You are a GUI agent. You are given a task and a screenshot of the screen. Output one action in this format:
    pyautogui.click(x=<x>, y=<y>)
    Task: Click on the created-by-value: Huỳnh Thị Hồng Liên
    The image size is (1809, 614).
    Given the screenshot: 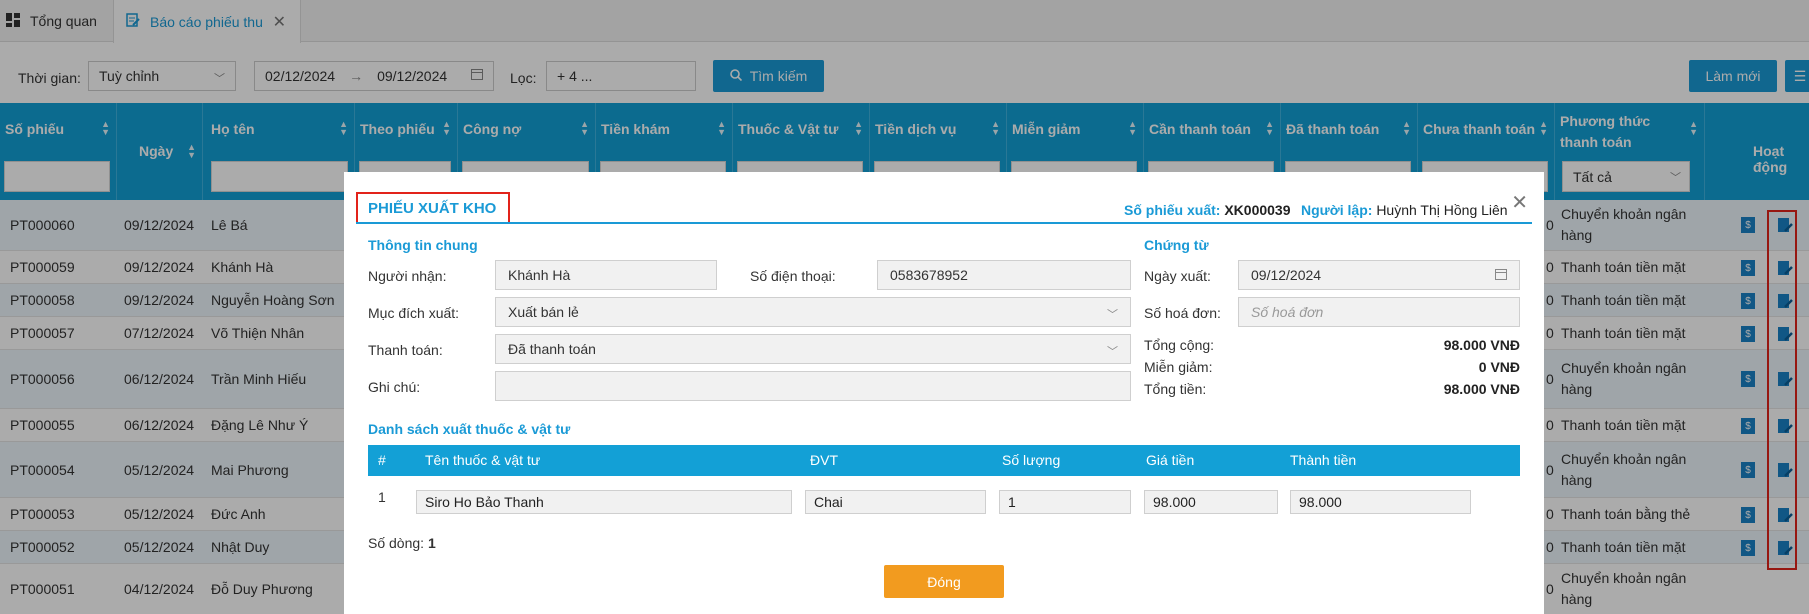 What is the action you would take?
    pyautogui.click(x=1442, y=210)
    